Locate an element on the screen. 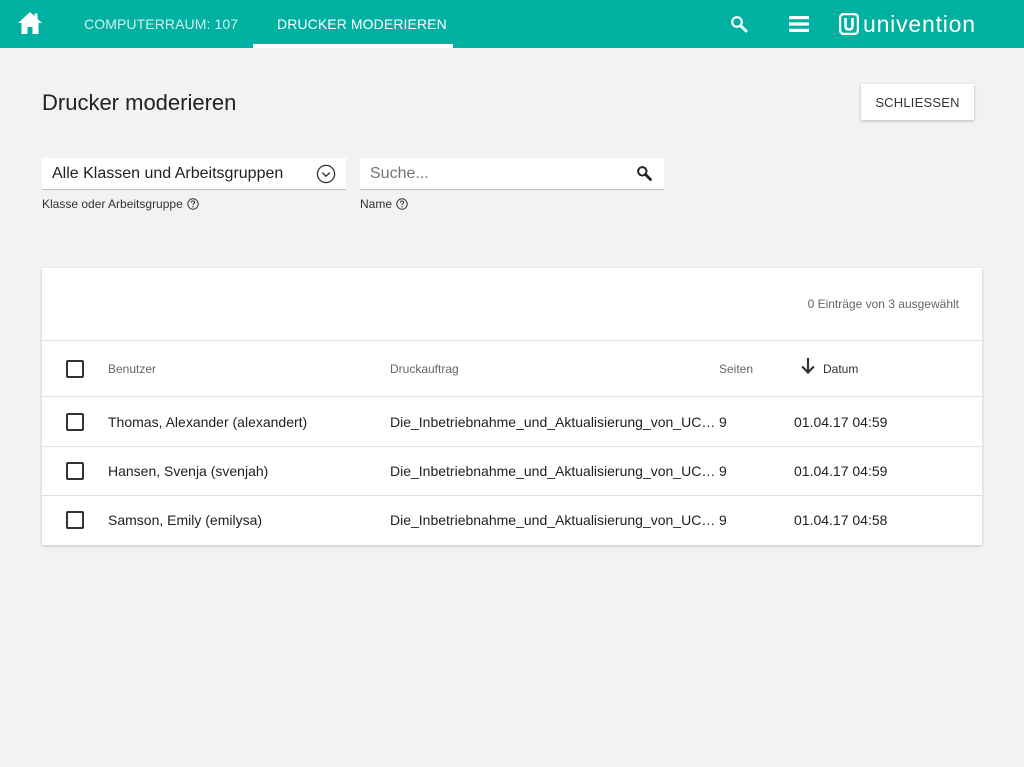  cell-user: Hansen, Svenja (svenjah) is located at coordinates (188, 471).